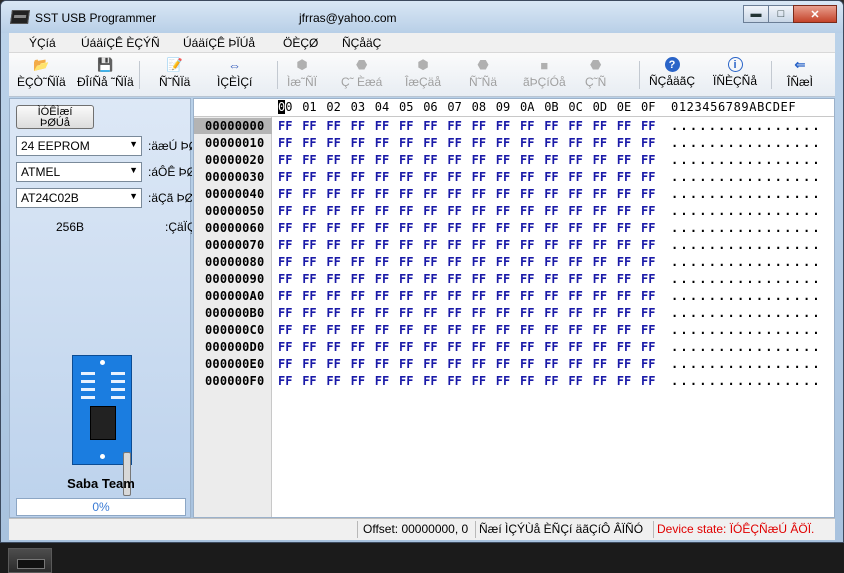 The width and height of the screenshot is (844, 573). What do you see at coordinates (30, 560) in the screenshot?
I see `taskbar-app-thumbnail` at bounding box center [30, 560].